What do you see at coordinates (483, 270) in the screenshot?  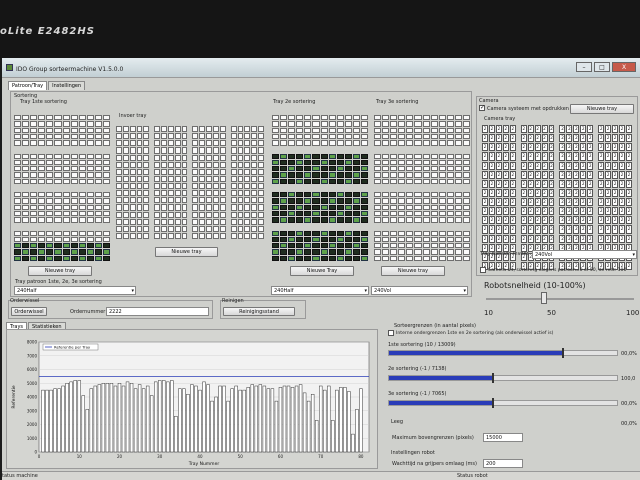 I see `camera-uit-checkbox` at bounding box center [483, 270].